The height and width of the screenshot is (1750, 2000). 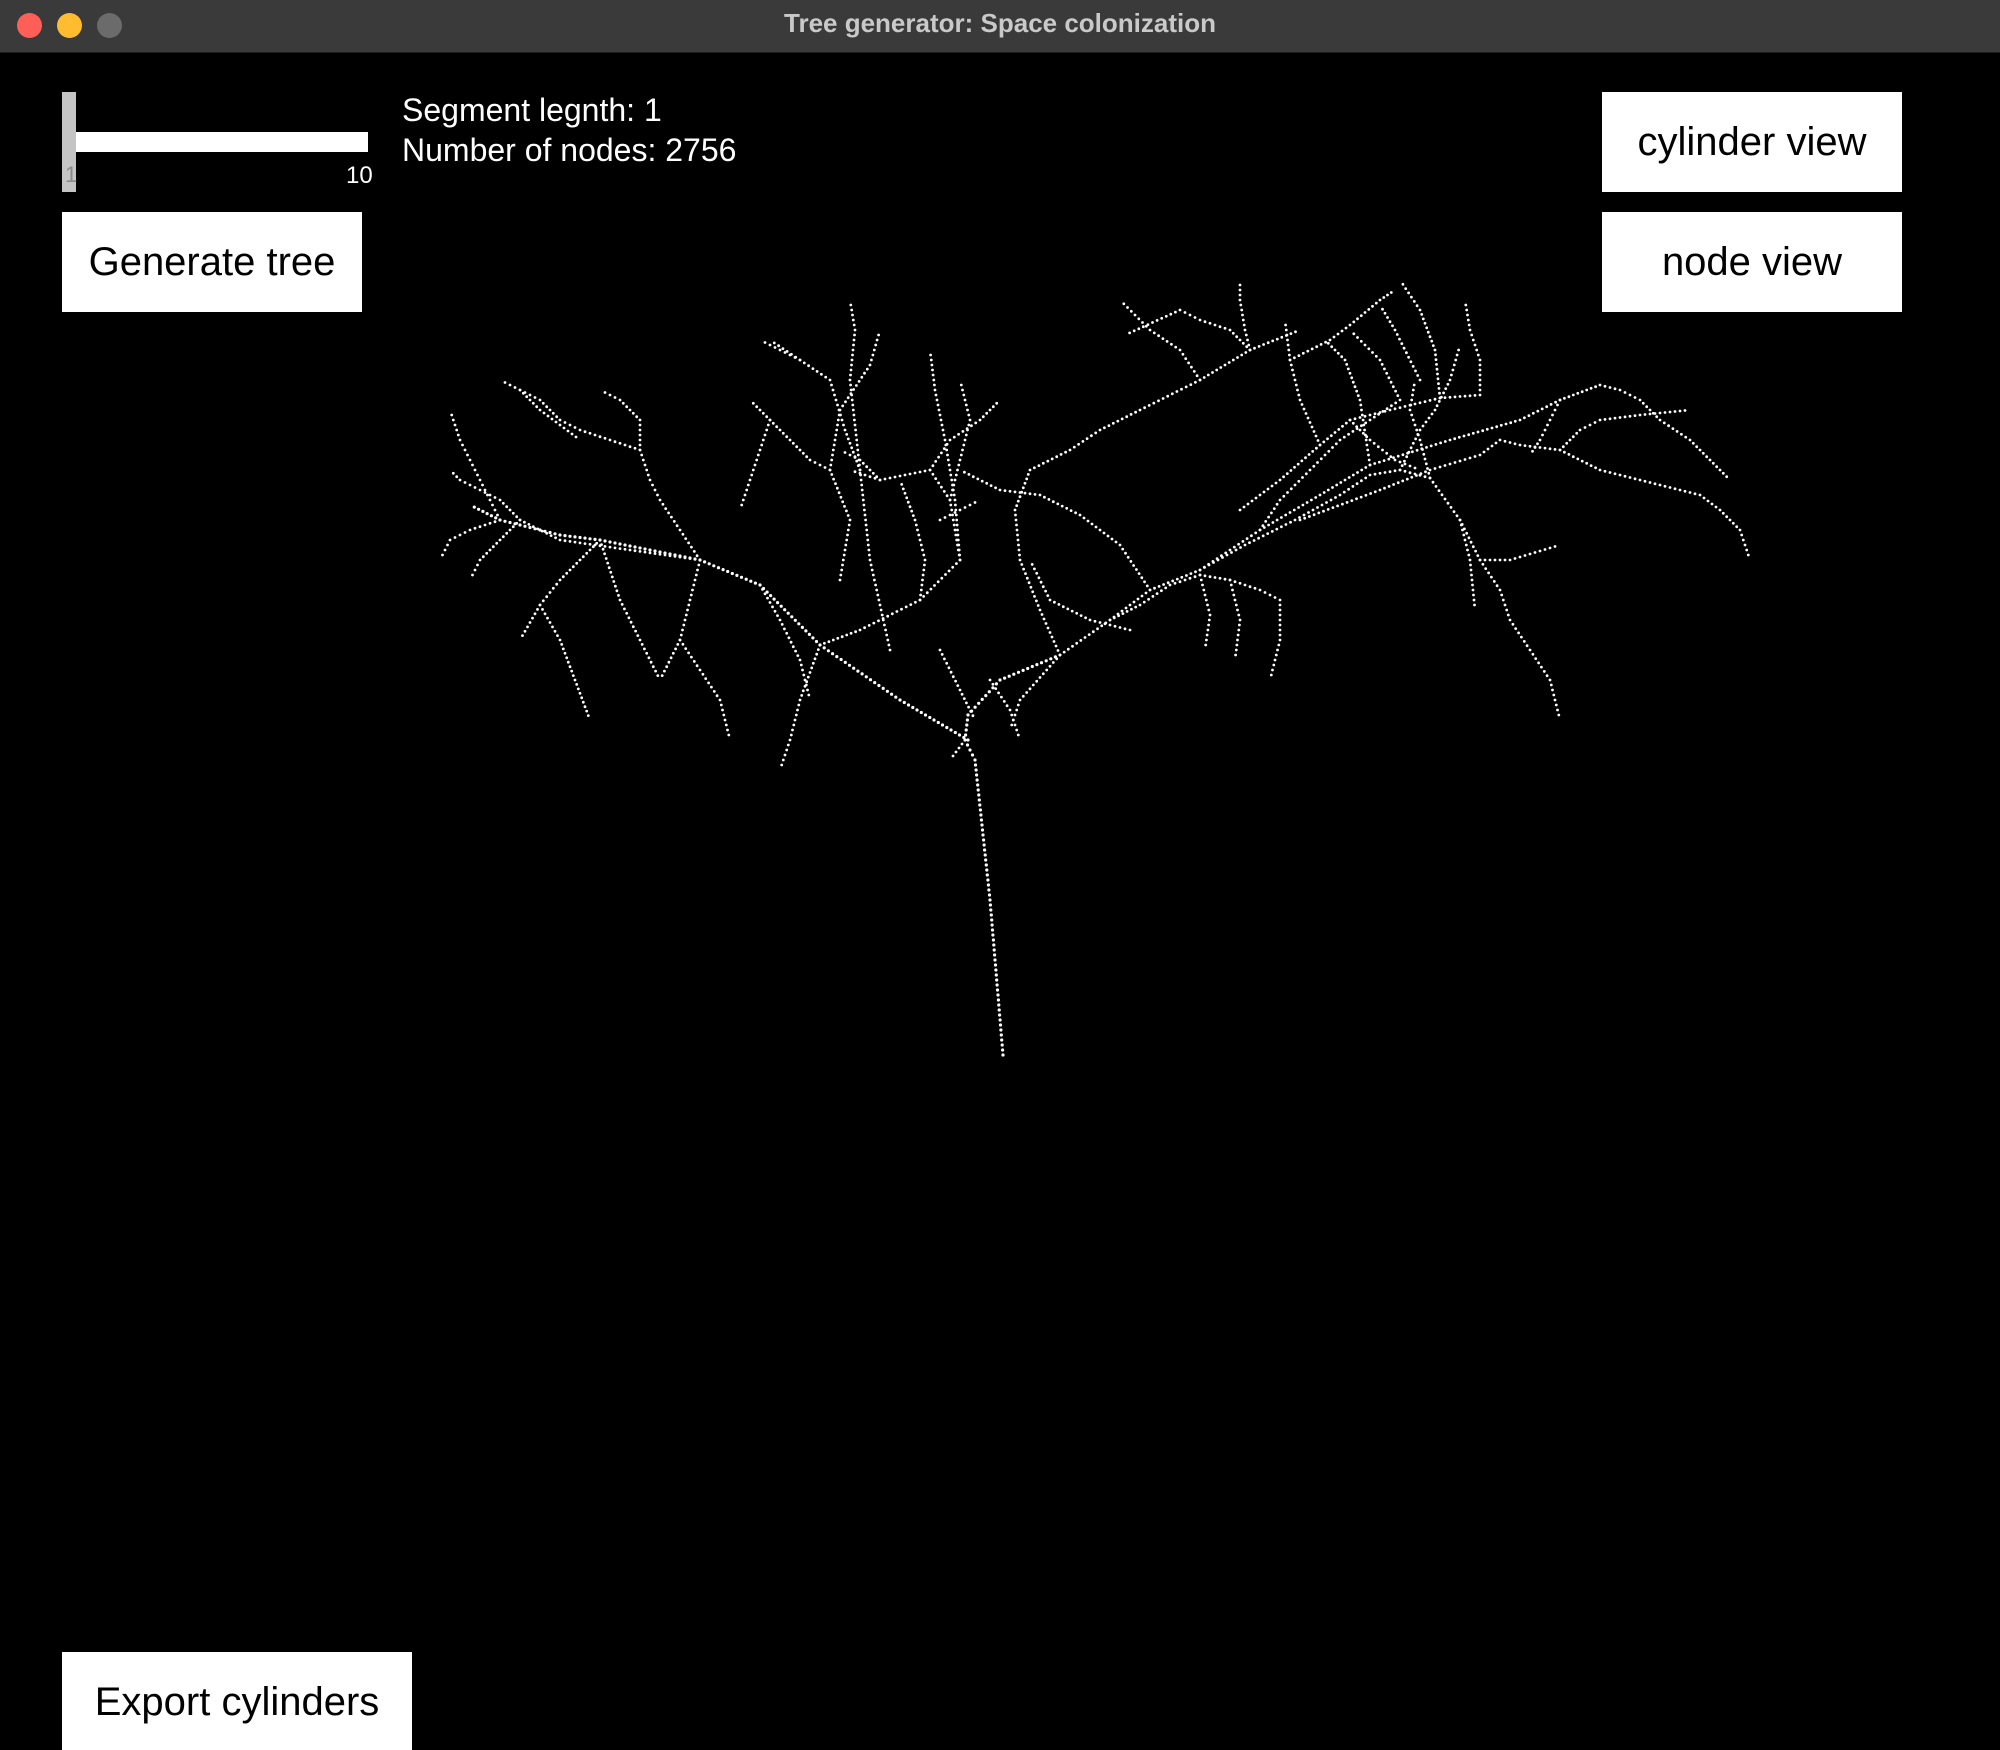 I want to click on node-view-button: node view, so click(x=1752, y=262).